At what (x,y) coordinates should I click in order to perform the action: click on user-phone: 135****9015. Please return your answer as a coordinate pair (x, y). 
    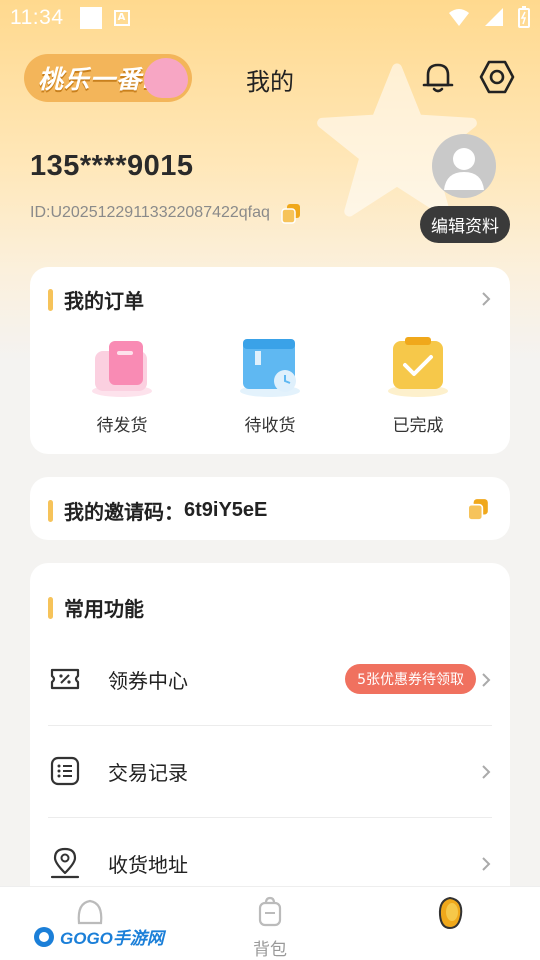
    Looking at the image, I should click on (112, 166).